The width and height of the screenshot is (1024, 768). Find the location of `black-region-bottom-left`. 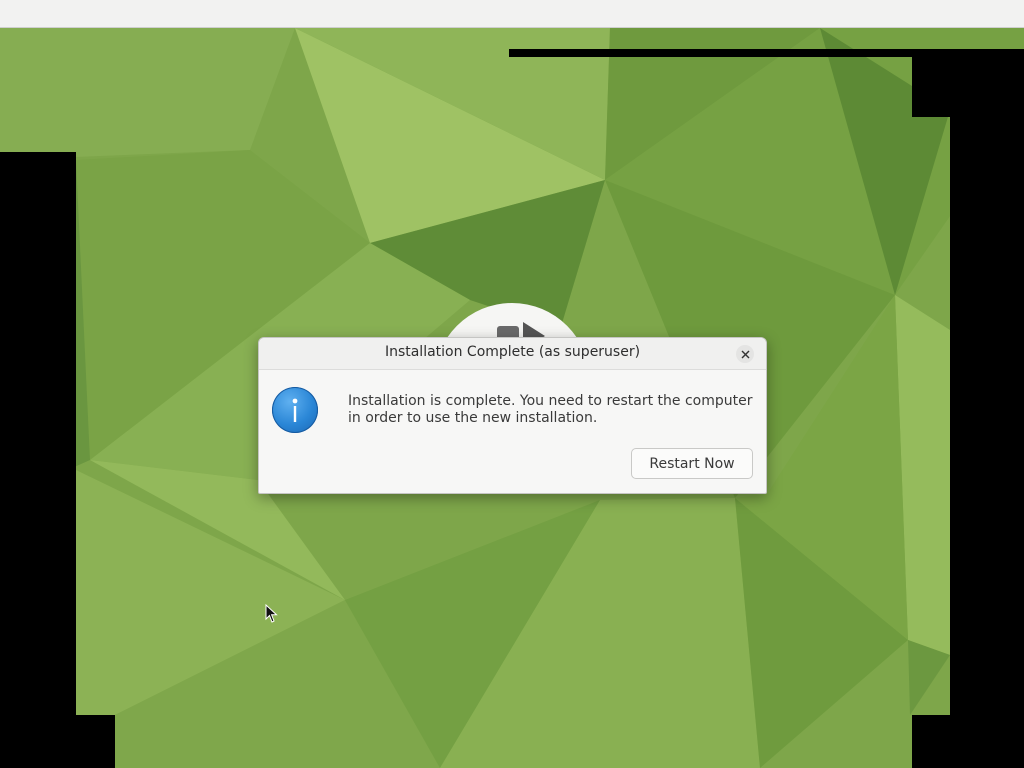

black-region-bottom-left is located at coordinates (95, 741).